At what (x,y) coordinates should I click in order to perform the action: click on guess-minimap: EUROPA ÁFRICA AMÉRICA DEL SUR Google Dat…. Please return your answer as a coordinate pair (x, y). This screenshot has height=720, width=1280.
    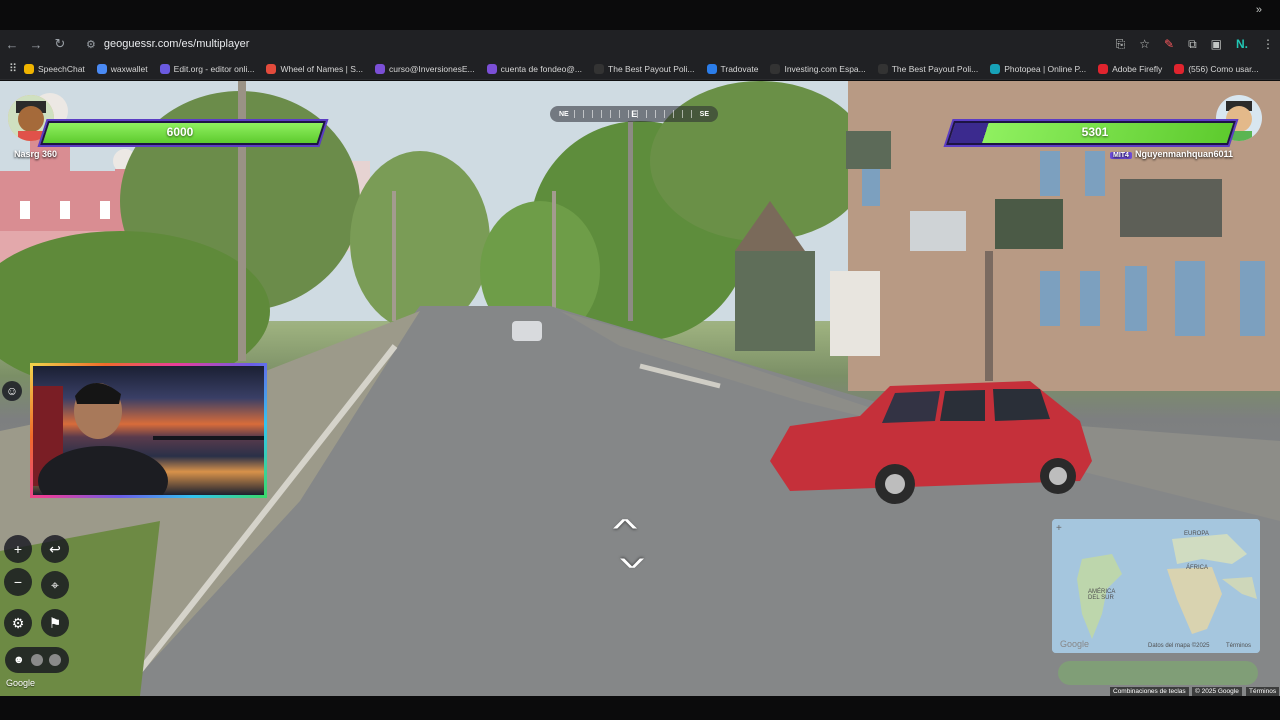
    Looking at the image, I should click on (1156, 586).